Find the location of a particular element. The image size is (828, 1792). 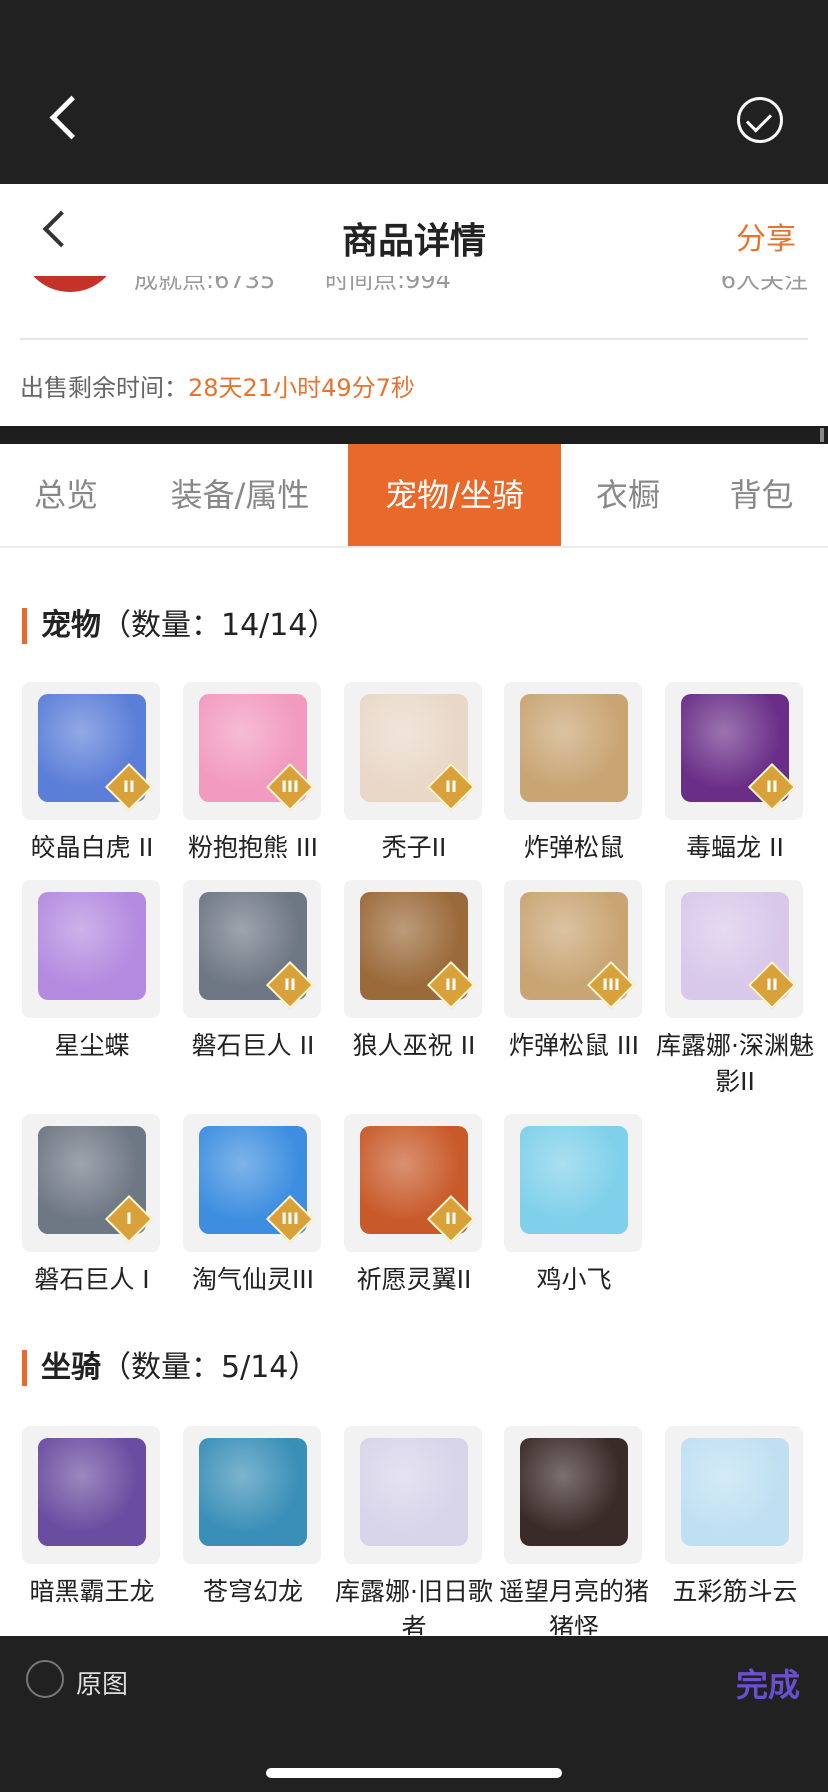

divider is located at coordinates (414, 339).